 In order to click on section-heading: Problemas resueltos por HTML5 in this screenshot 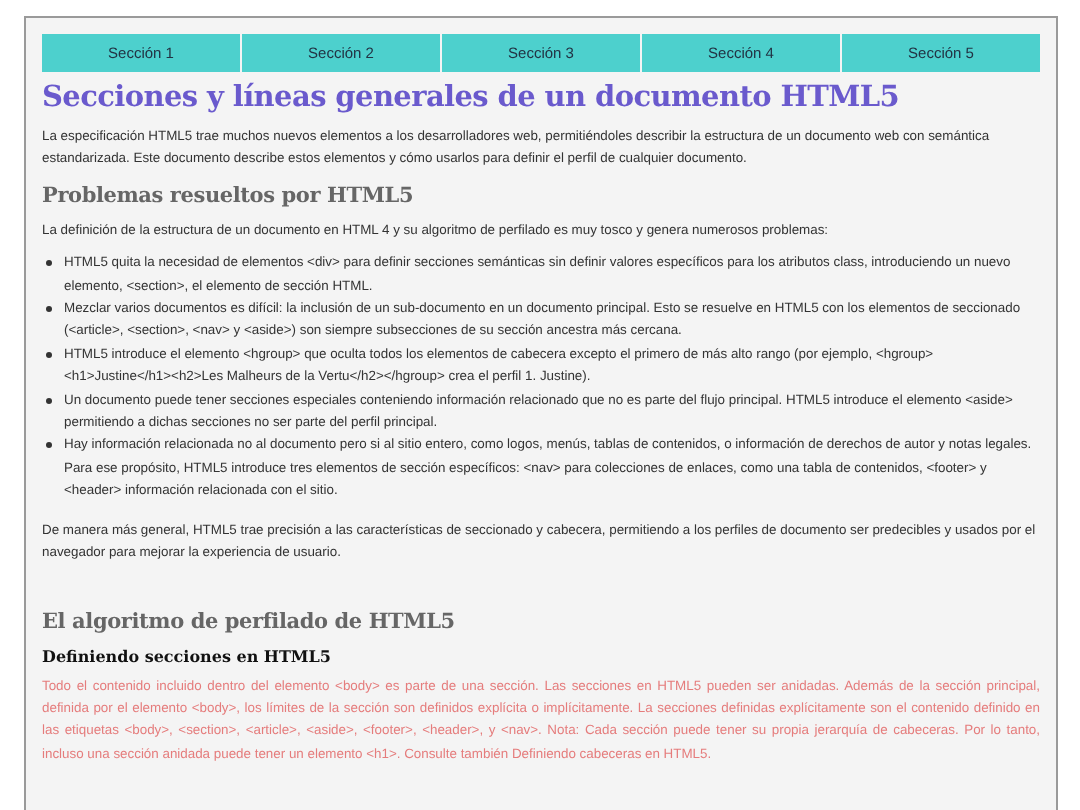, I will do `click(229, 195)`.